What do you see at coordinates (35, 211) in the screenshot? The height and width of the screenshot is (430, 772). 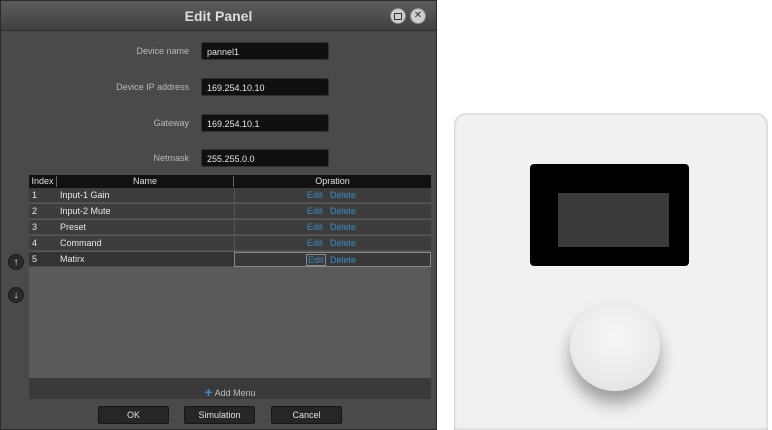 I see `row-index: 2` at bounding box center [35, 211].